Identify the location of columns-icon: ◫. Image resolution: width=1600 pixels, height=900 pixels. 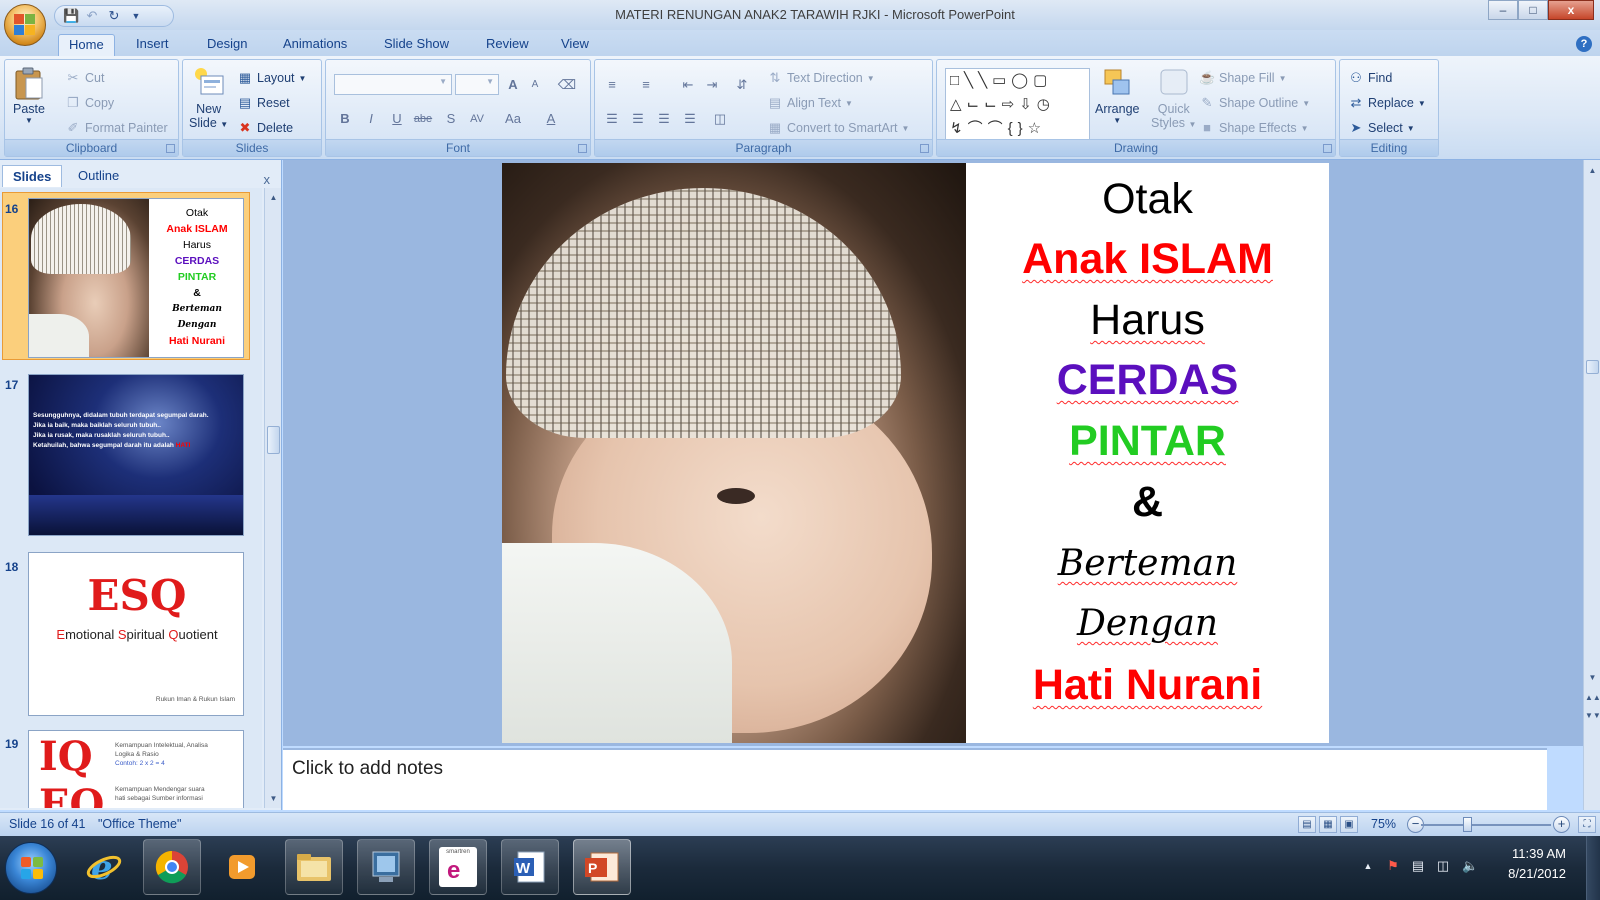
(720, 119).